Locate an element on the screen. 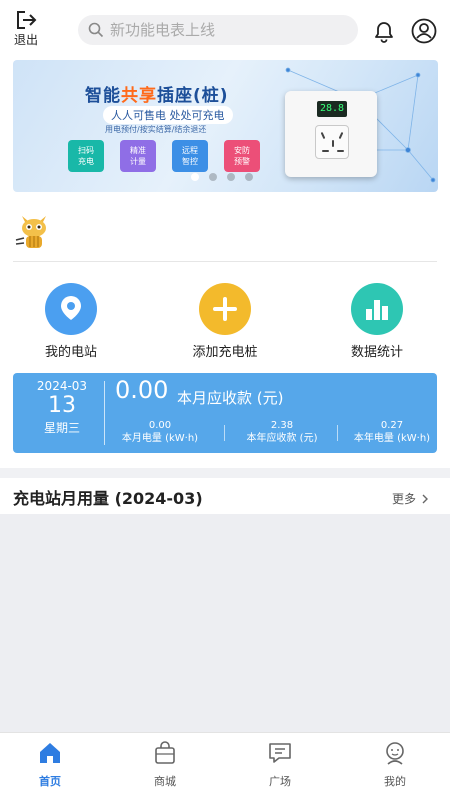 The height and width of the screenshot is (800, 450). banner-badge: 精准 计量 is located at coordinates (138, 156).